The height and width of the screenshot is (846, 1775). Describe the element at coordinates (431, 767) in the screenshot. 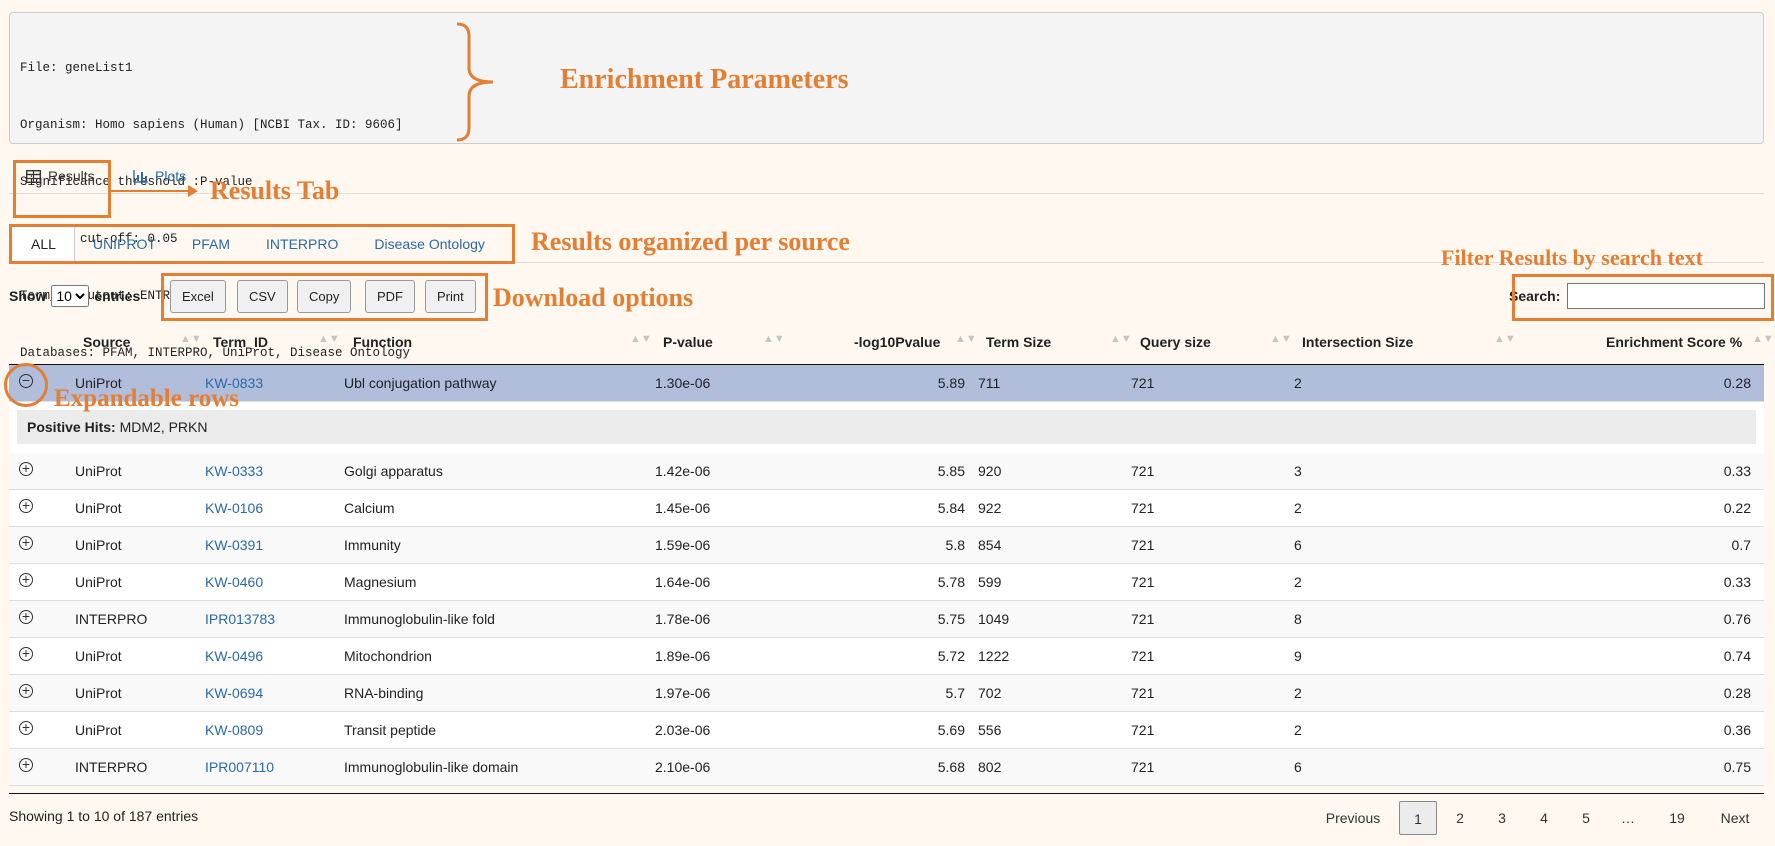

I see `cell-function: Immunoglobulin-like domain` at that location.